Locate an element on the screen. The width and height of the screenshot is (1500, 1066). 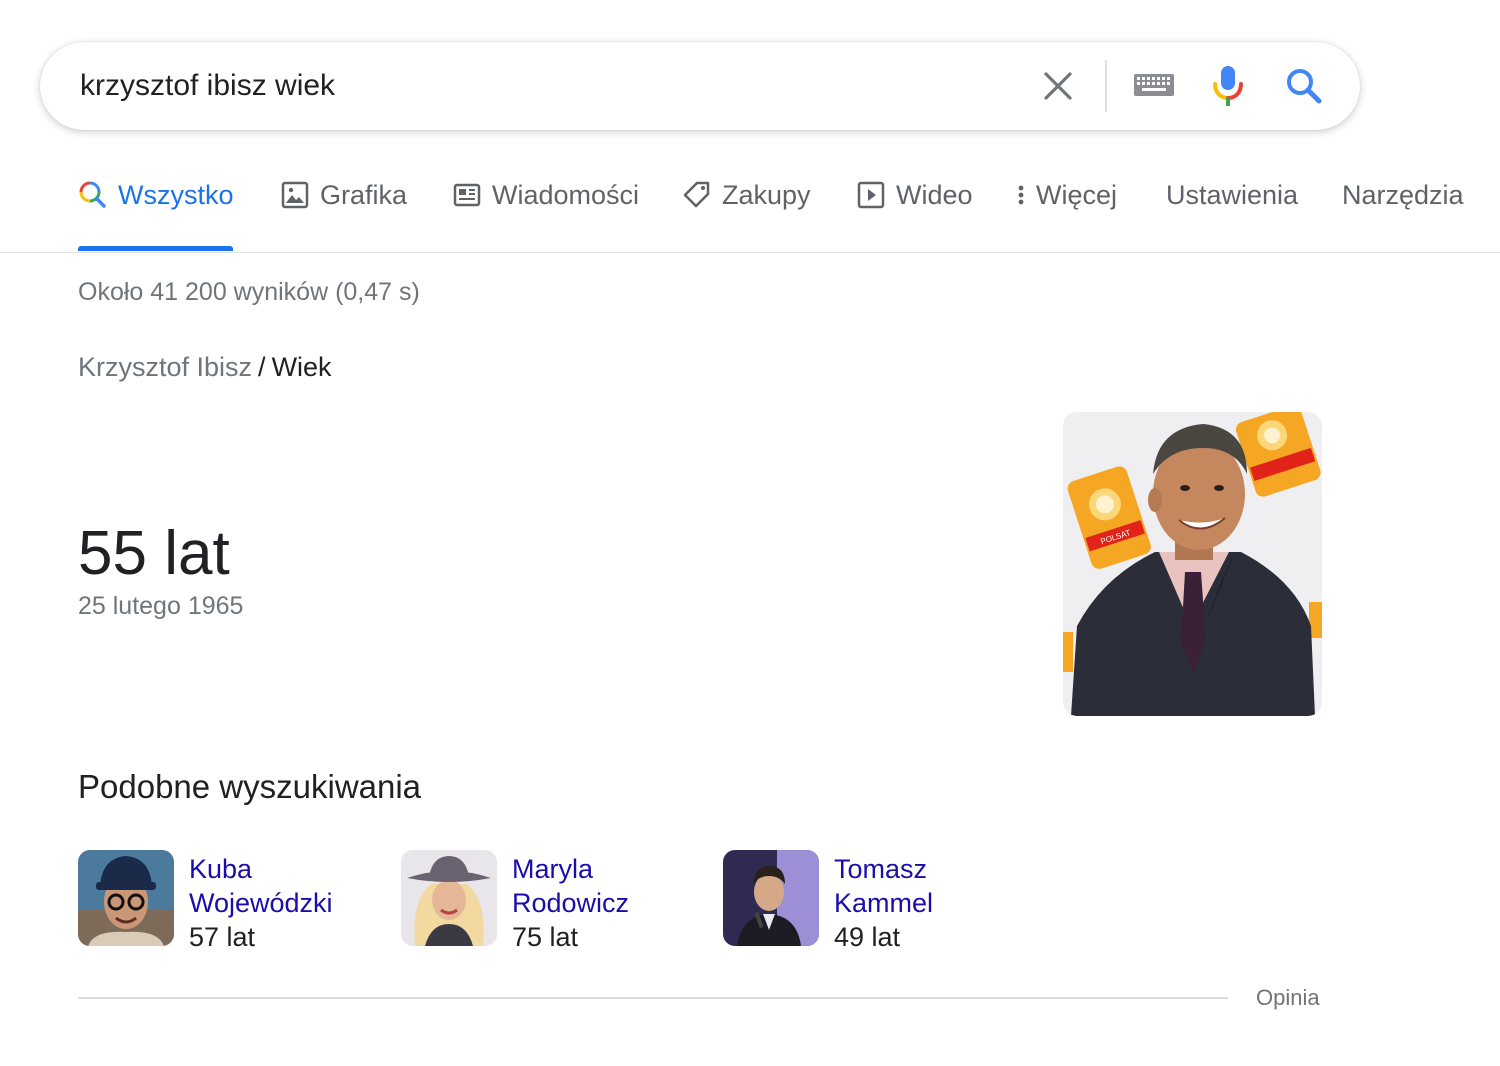
related-item: Maryla Rodowicz 75 lat is located at coordinates (546, 905).